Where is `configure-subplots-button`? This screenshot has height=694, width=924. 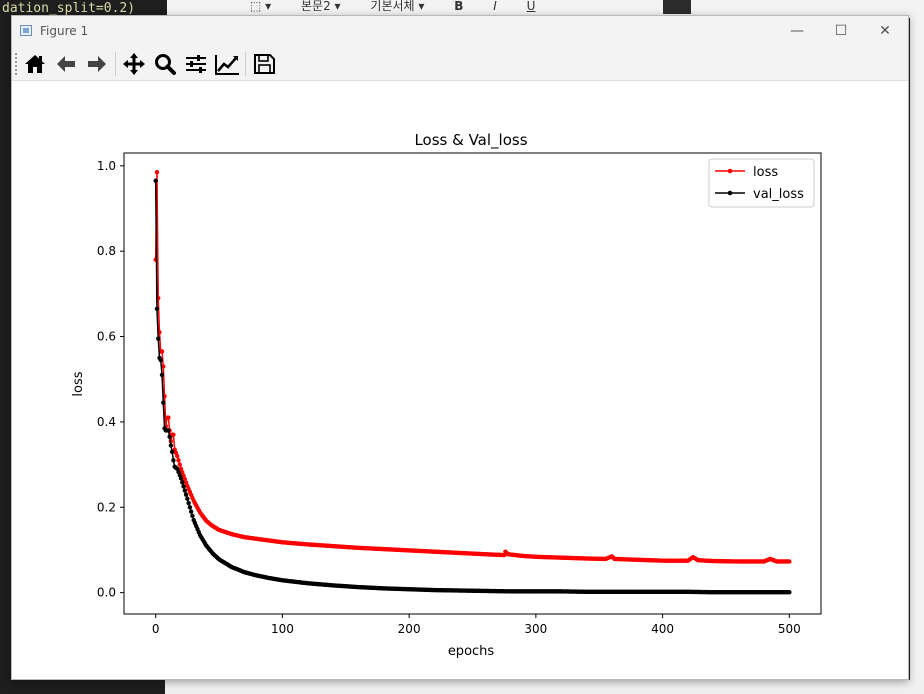 configure-subplots-button is located at coordinates (196, 64).